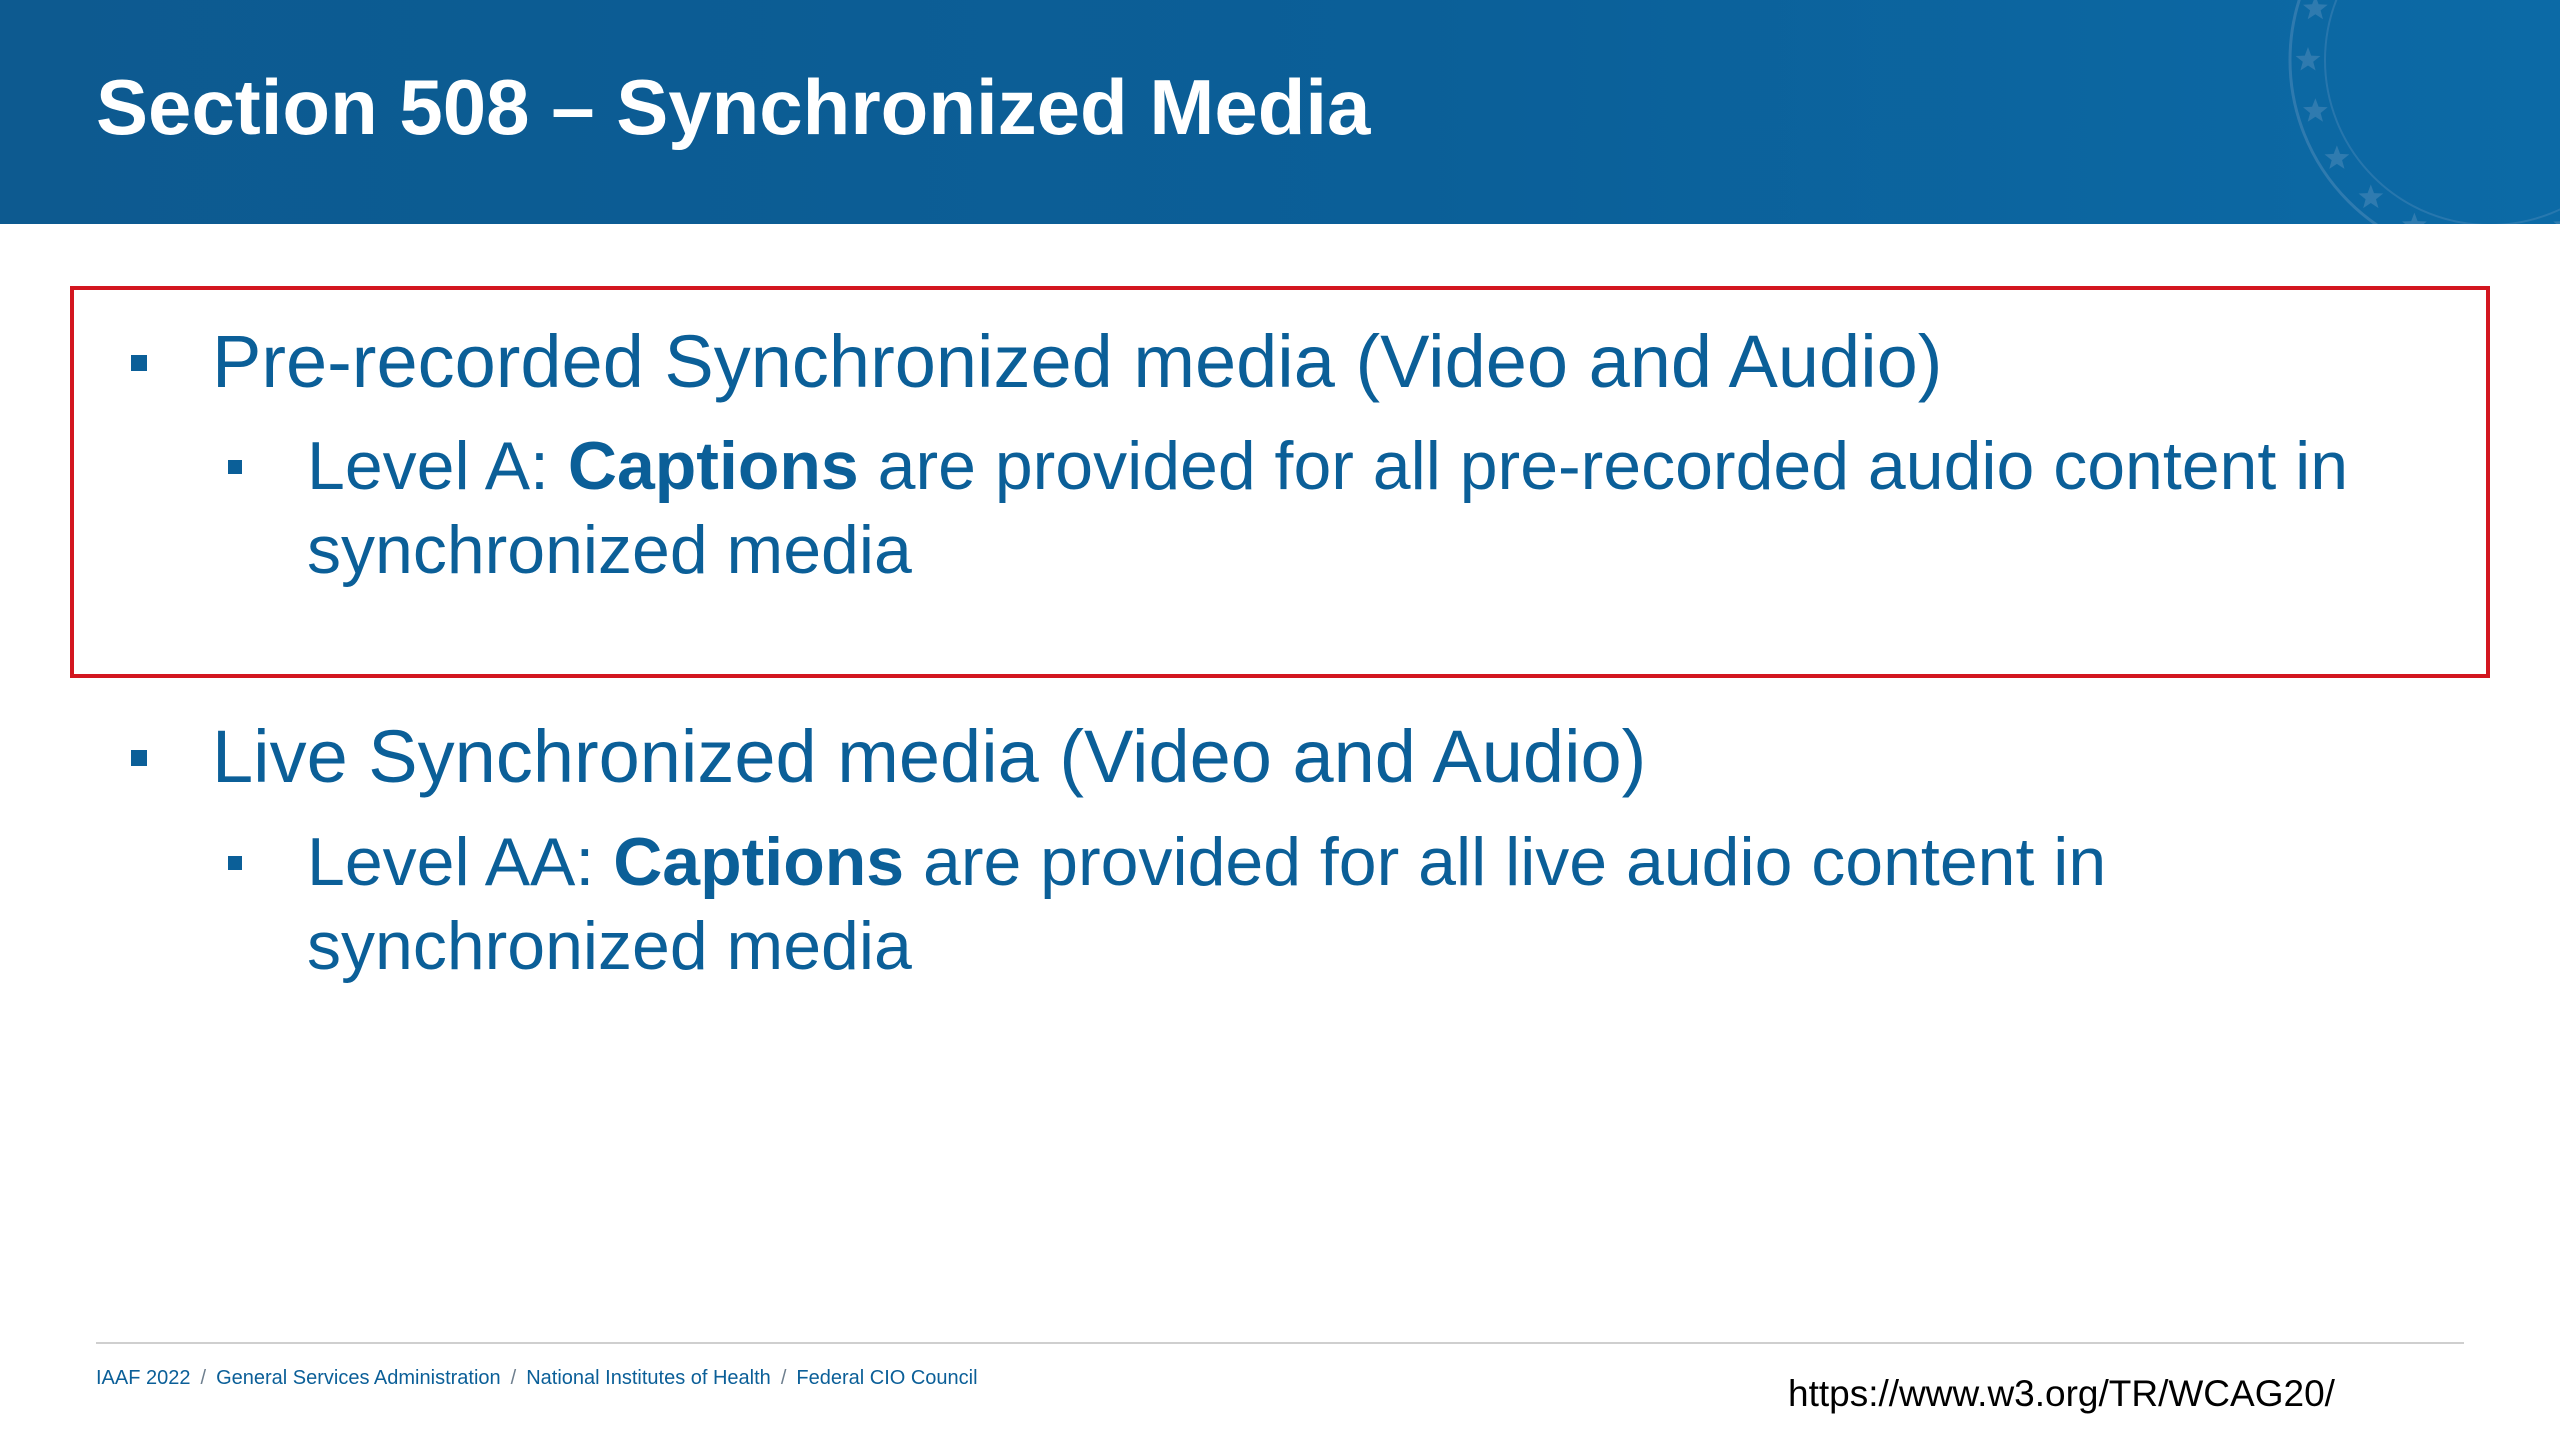  Describe the element at coordinates (2061, 1394) in the screenshot. I see `reference-url: https://www.w3.org/TR/WCAG20/` at that location.